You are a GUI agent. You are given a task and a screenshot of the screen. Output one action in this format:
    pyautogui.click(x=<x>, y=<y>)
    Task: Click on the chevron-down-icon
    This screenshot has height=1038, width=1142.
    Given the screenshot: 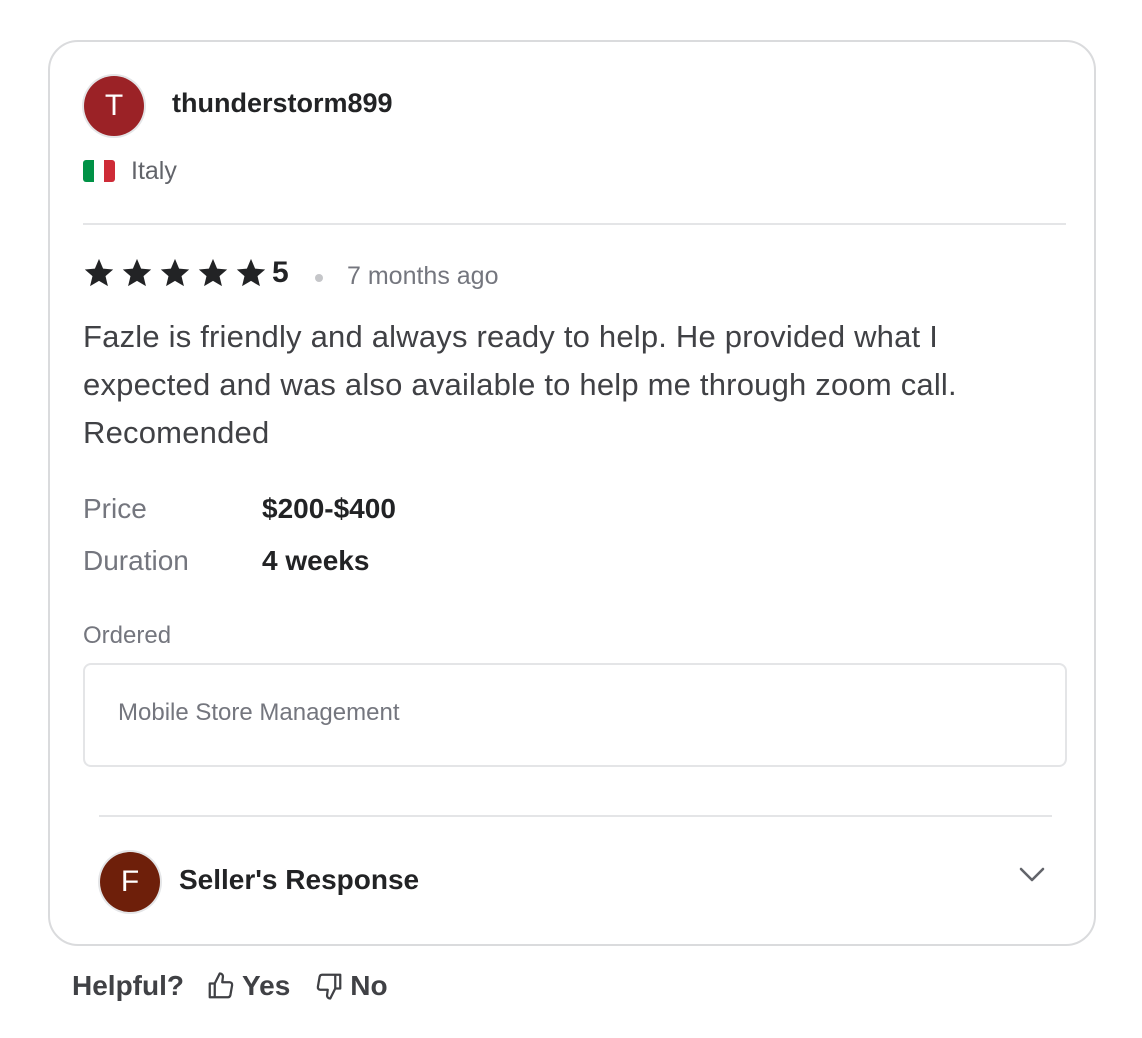 What is the action you would take?
    pyautogui.click(x=1032, y=875)
    